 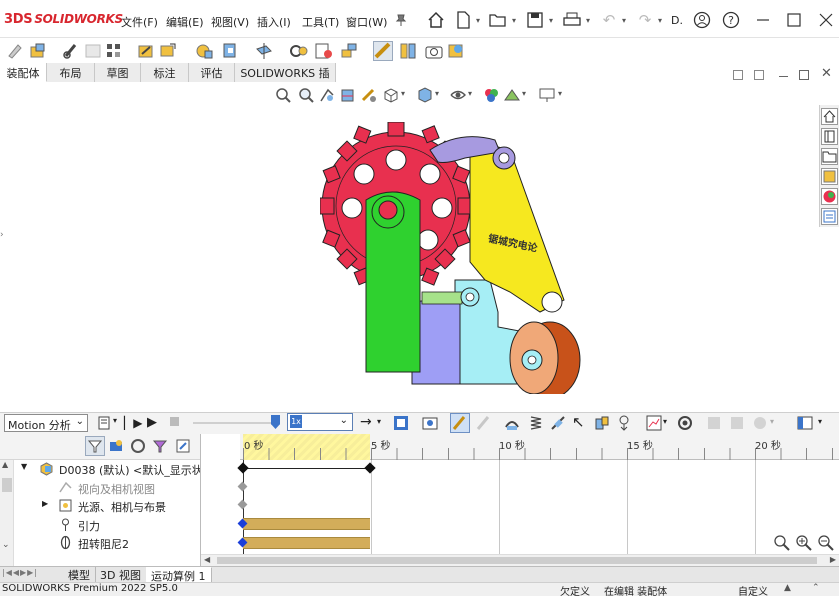 I want to click on menu-edit: 编辑(E), so click(x=185, y=22).